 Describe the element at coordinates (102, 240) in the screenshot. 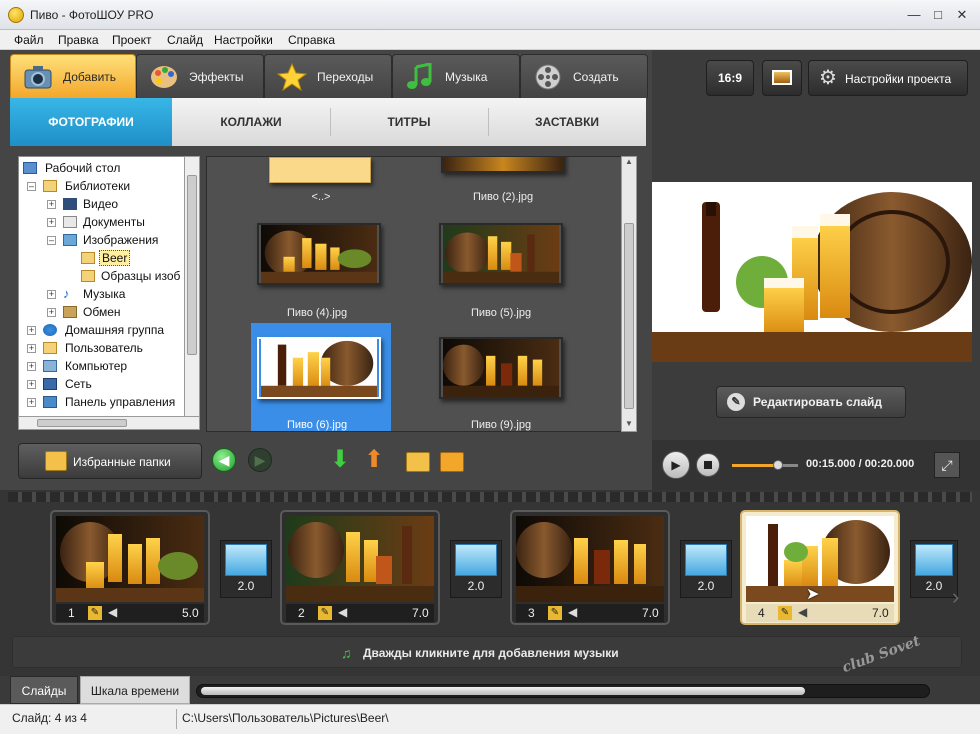

I see `tree-item-pictures: – Изображения` at that location.